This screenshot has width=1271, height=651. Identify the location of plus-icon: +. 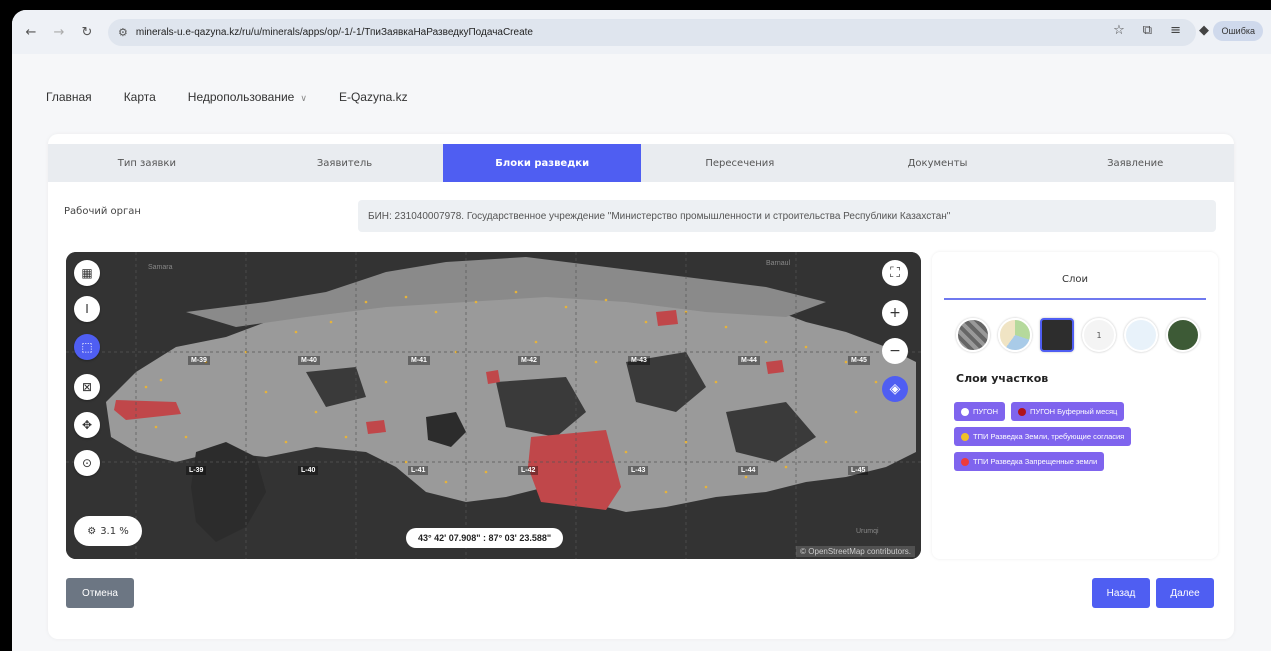
(895, 313).